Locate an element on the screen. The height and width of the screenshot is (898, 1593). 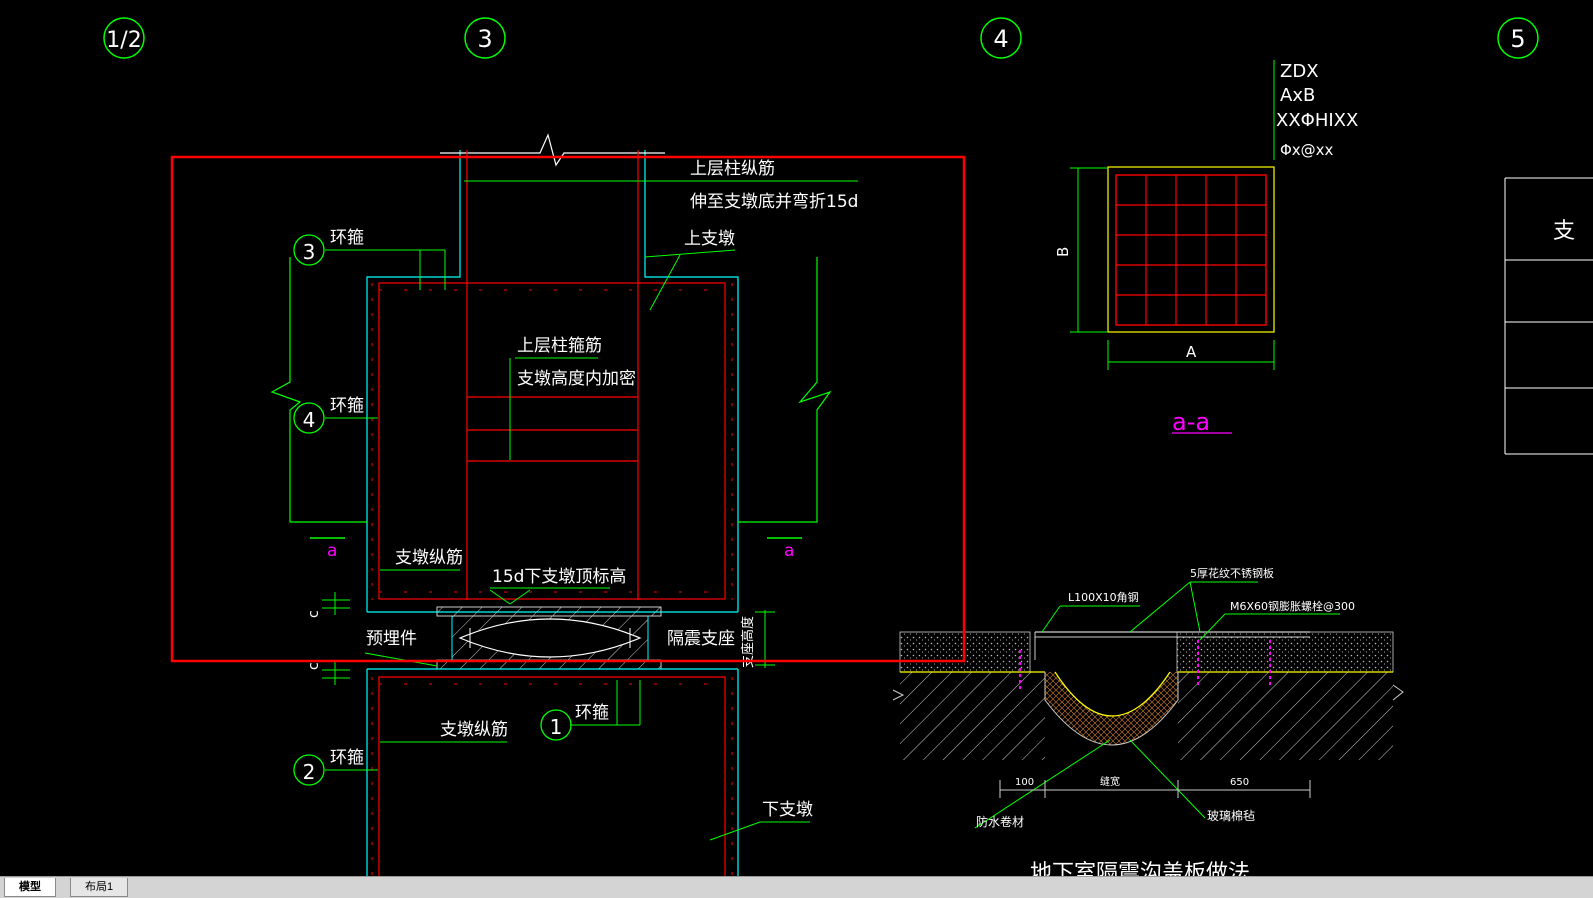
label-pier-bar-lower: 支墩纵筋 is located at coordinates (474, 730).